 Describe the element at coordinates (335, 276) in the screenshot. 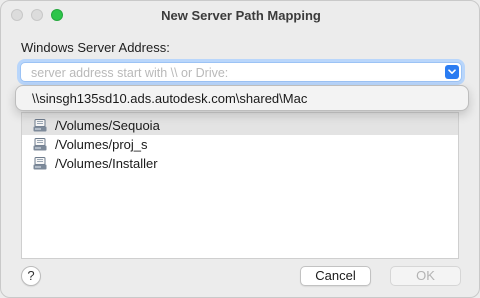

I see `cancel-button: Cancel` at that location.